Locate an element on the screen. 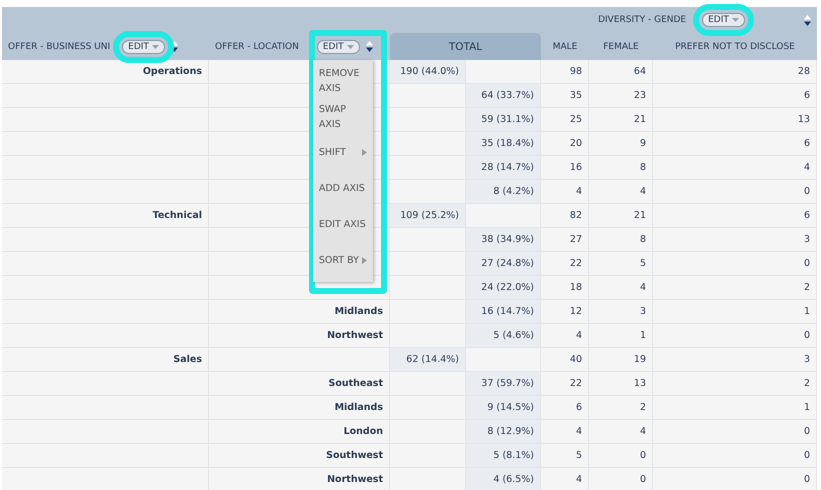 The width and height of the screenshot is (821, 490). table-cell: 35 is located at coordinates (576, 95).